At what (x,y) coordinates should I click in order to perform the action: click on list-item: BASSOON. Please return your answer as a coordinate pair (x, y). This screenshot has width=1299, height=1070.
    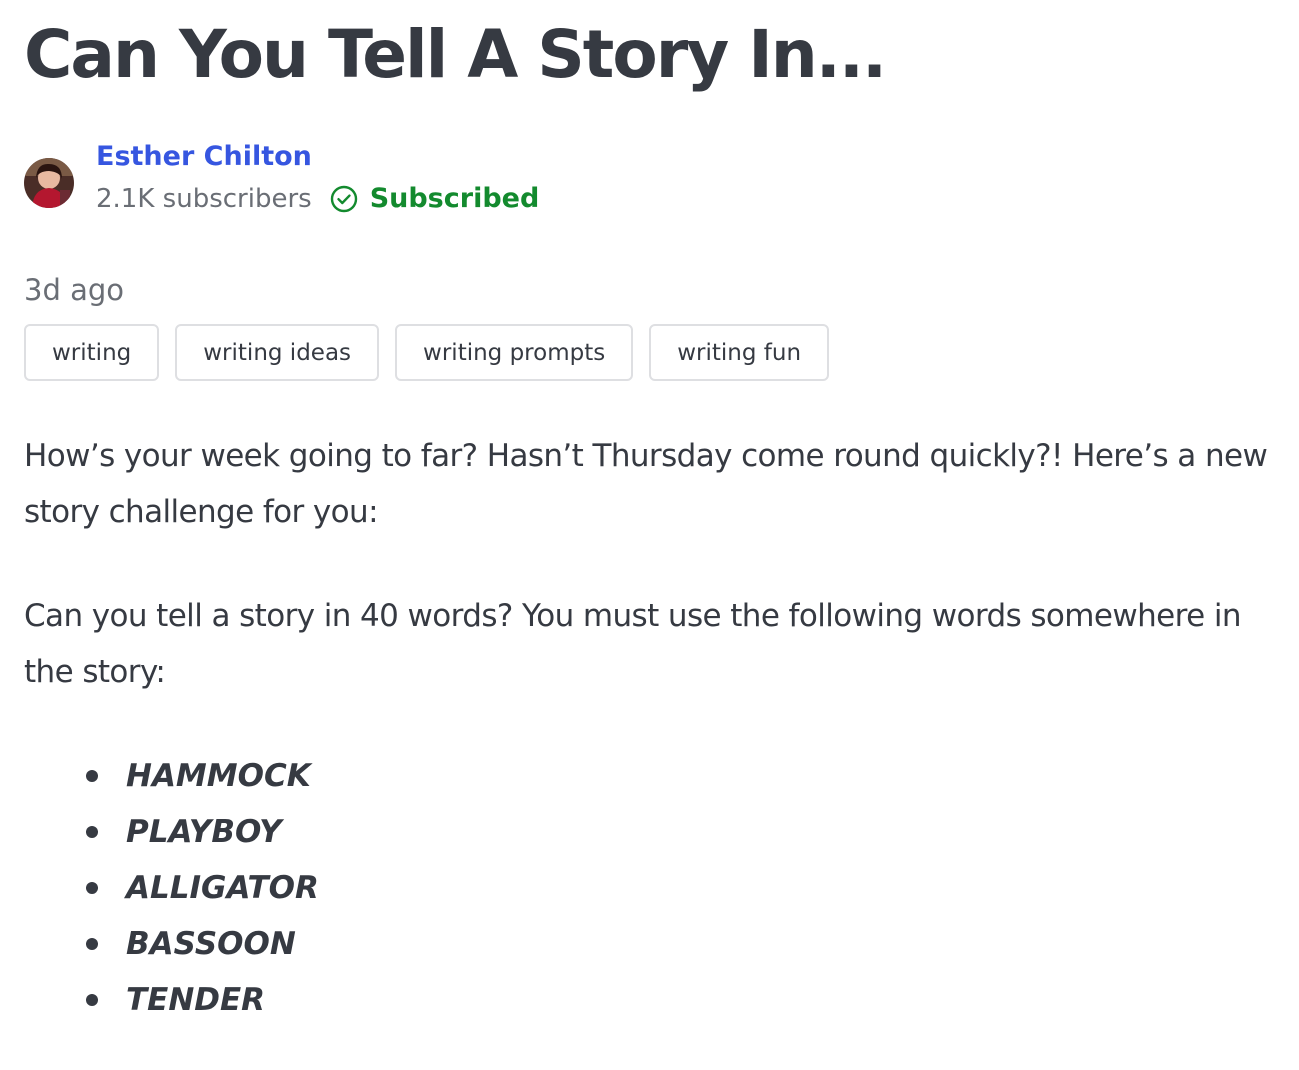
    Looking at the image, I should click on (202, 944).